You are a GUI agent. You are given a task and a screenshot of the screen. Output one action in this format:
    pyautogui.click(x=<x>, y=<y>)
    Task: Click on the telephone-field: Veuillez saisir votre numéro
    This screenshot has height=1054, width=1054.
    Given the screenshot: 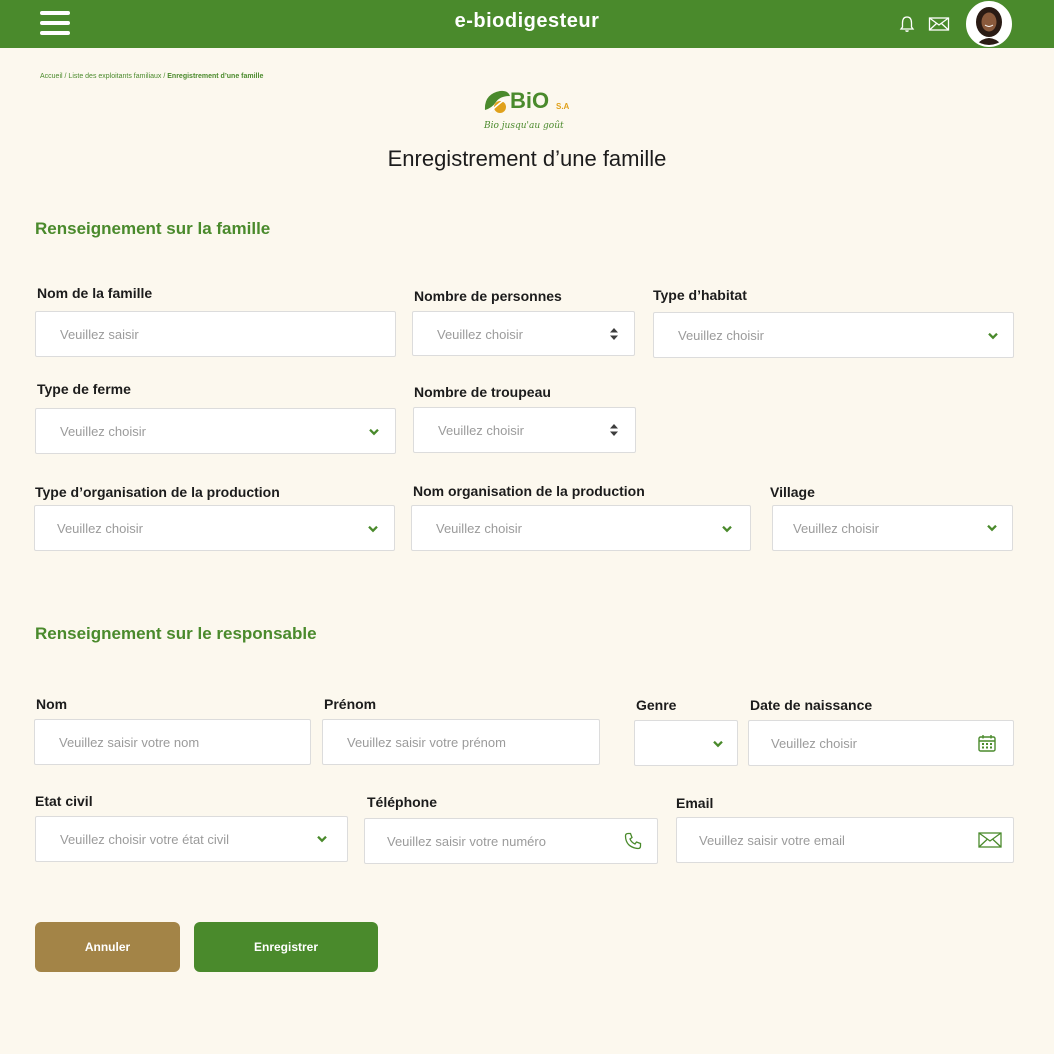 What is the action you would take?
    pyautogui.click(x=511, y=841)
    